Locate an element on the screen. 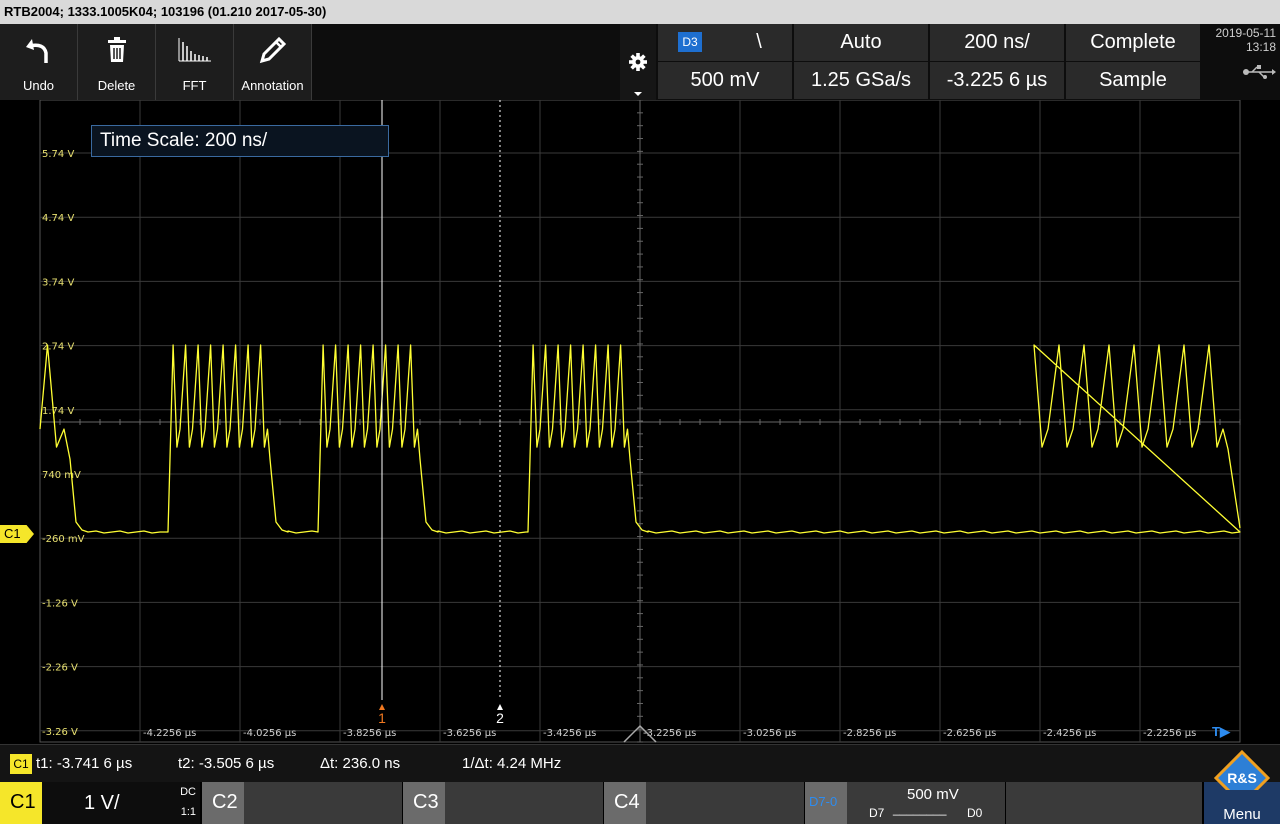 The width and height of the screenshot is (1280, 824). c1-tab-label: C1 is located at coordinates (23, 802).